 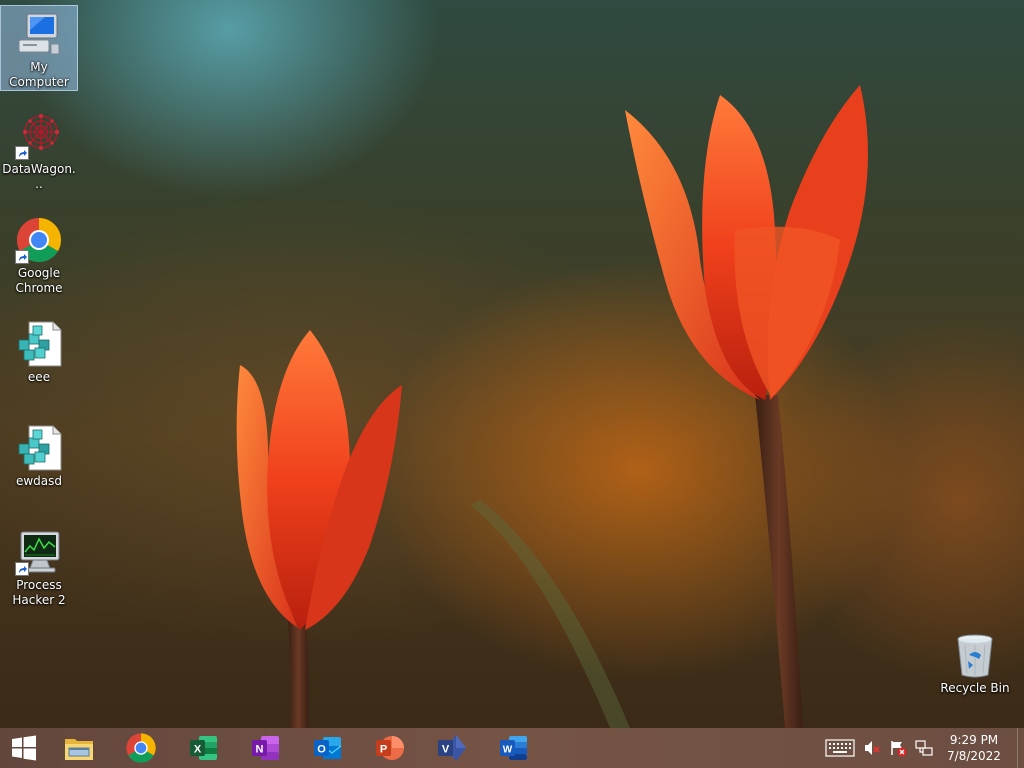 What do you see at coordinates (39, 74) in the screenshot?
I see `desktop-icon-label: My Computer` at bounding box center [39, 74].